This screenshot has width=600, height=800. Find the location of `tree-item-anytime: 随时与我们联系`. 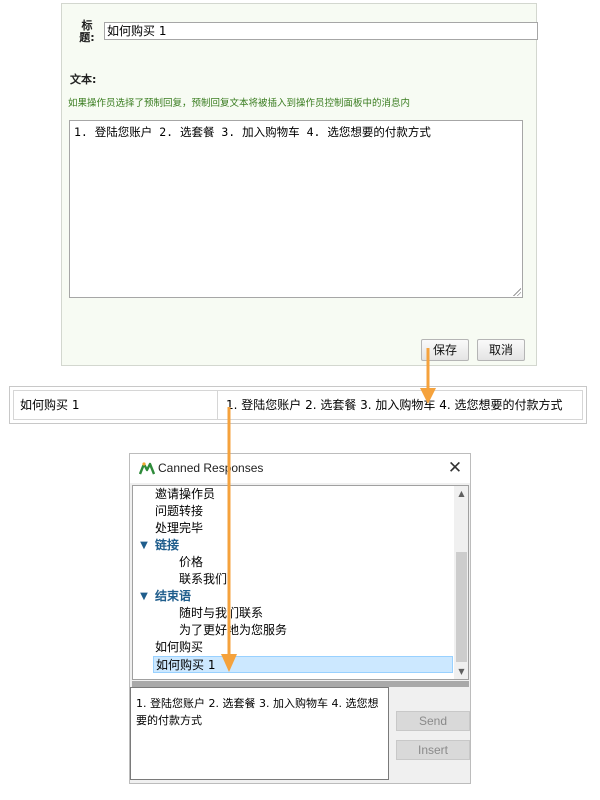

tree-item-anytime: 随时与我们联系 is located at coordinates (221, 613).